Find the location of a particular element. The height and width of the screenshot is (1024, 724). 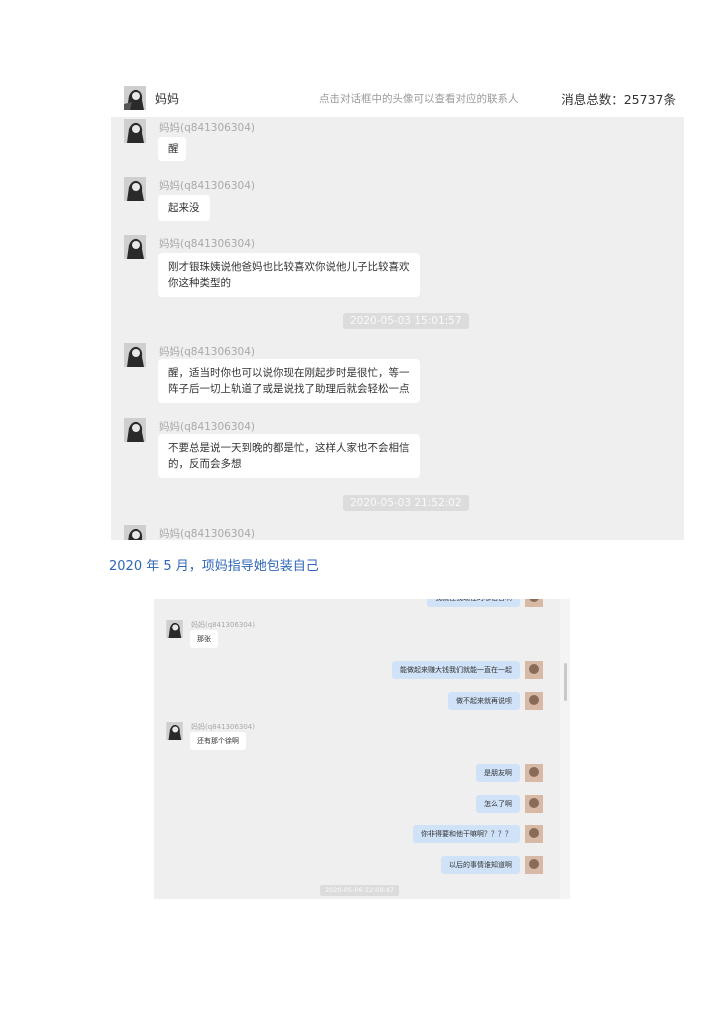

figure-caption: 2020 年 5 月，项妈指导她包装自己 is located at coordinates (214, 566).